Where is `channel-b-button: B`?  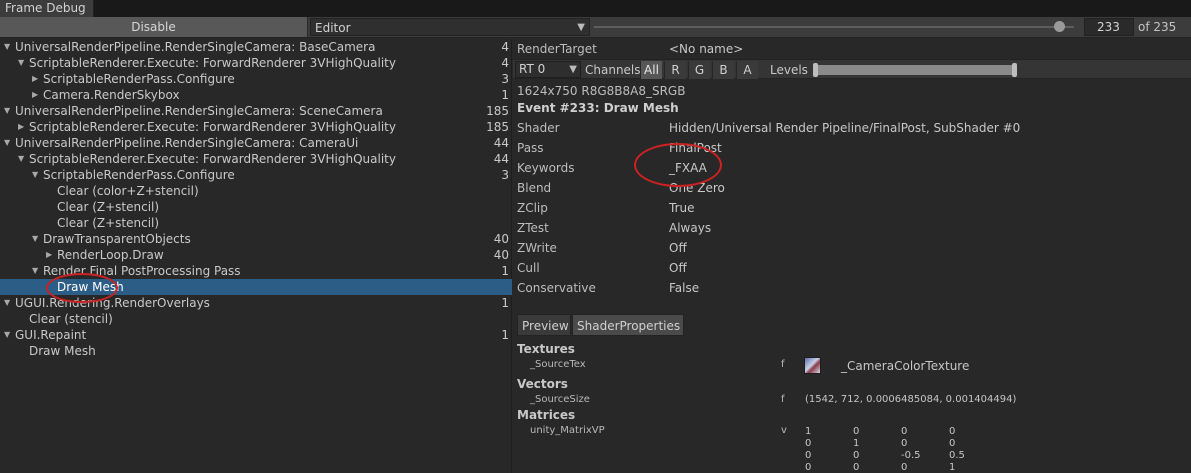
channel-b-button: B is located at coordinates (723, 70).